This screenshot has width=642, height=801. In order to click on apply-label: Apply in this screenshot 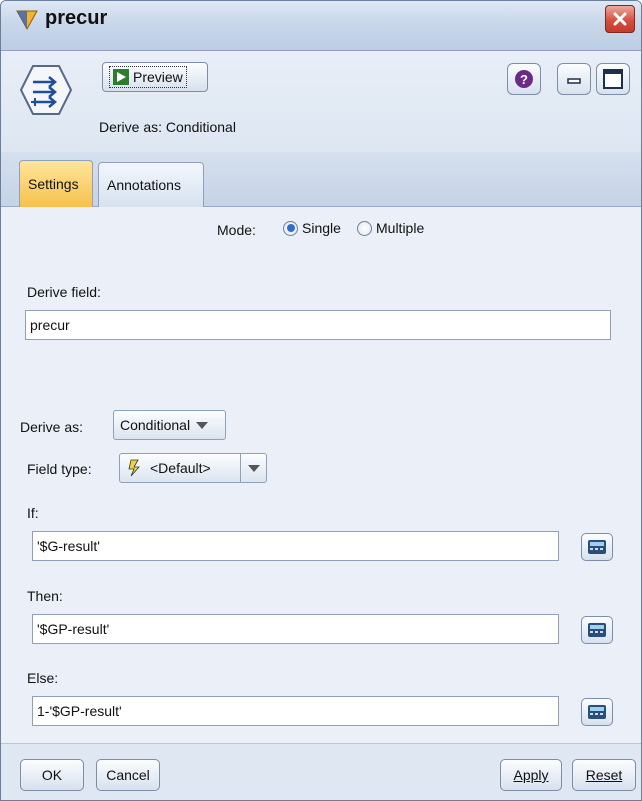, I will do `click(531, 775)`.